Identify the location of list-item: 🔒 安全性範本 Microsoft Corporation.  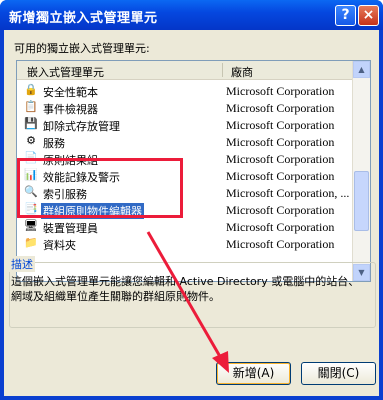
(185, 90).